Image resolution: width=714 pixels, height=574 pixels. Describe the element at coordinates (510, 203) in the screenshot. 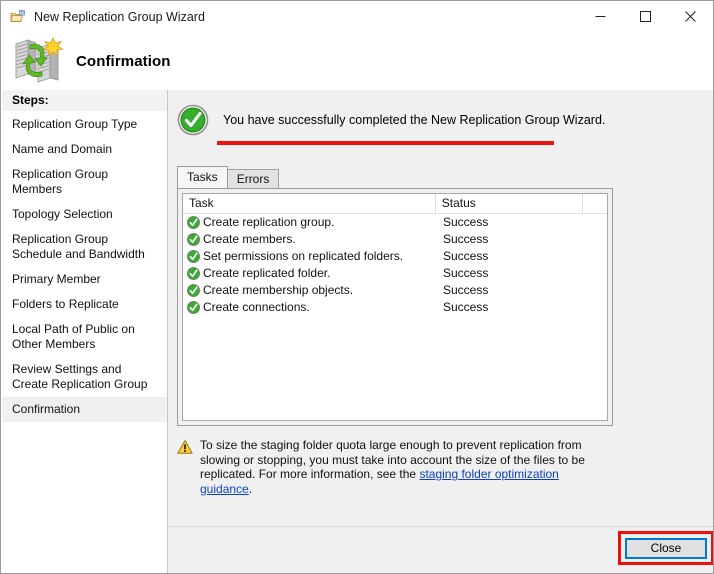

I see `column-header-status: Status` at that location.